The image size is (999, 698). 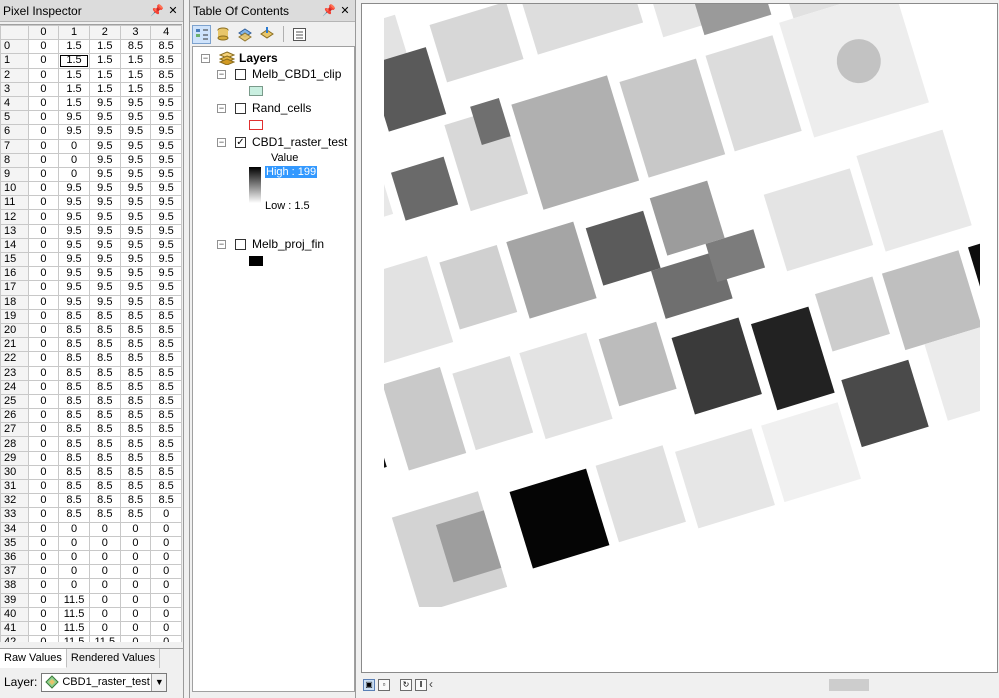 What do you see at coordinates (114, 658) in the screenshot?
I see `tab-rendered-values: Rendered Values` at bounding box center [114, 658].